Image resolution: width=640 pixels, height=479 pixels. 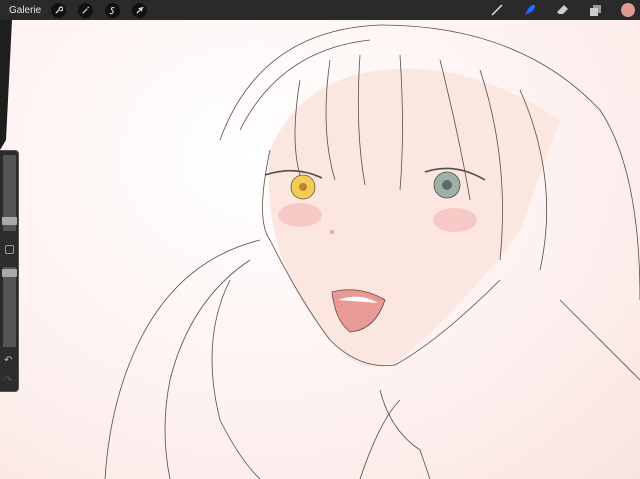 I want to click on layers-icon, so click(x=595, y=10).